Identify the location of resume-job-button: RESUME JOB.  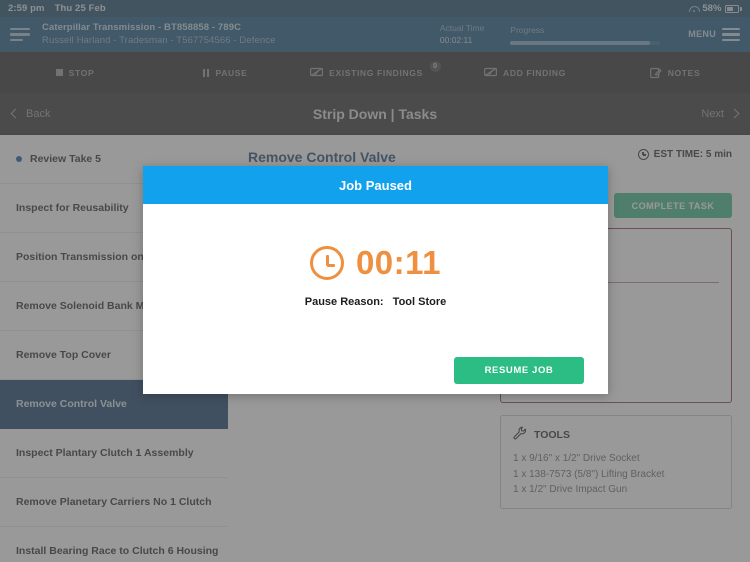
(519, 370).